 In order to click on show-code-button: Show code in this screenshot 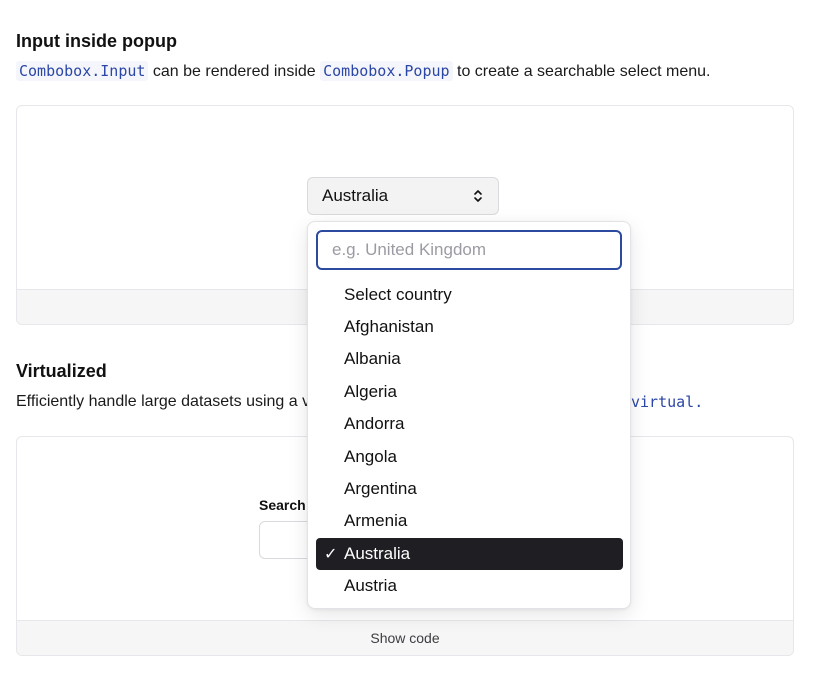, I will do `click(405, 637)`.